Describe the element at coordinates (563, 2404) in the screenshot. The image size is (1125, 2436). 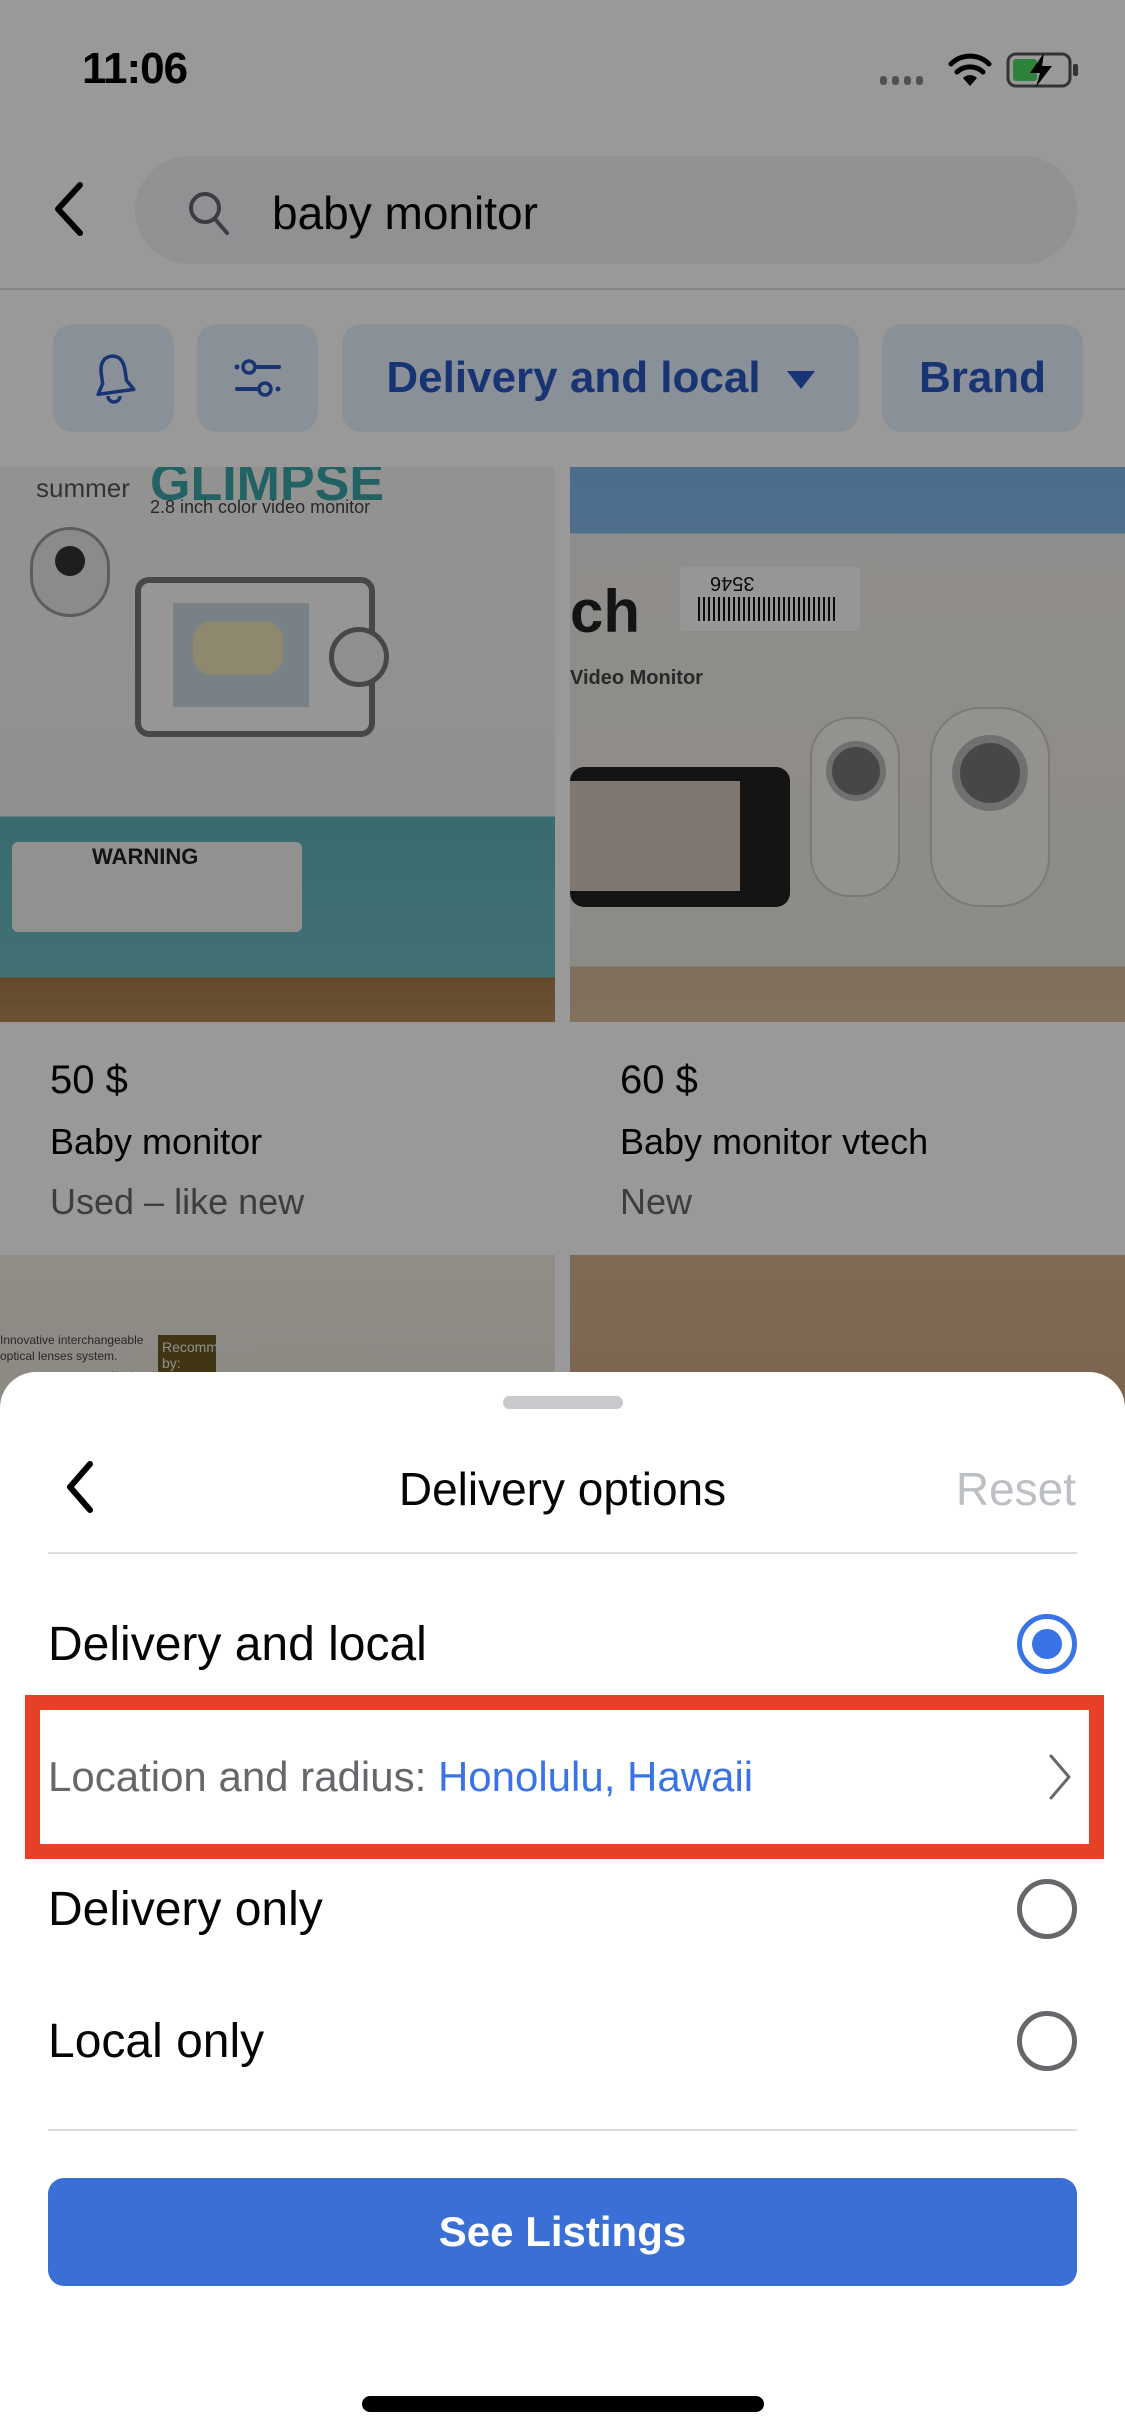
I see `home-indicator` at that location.